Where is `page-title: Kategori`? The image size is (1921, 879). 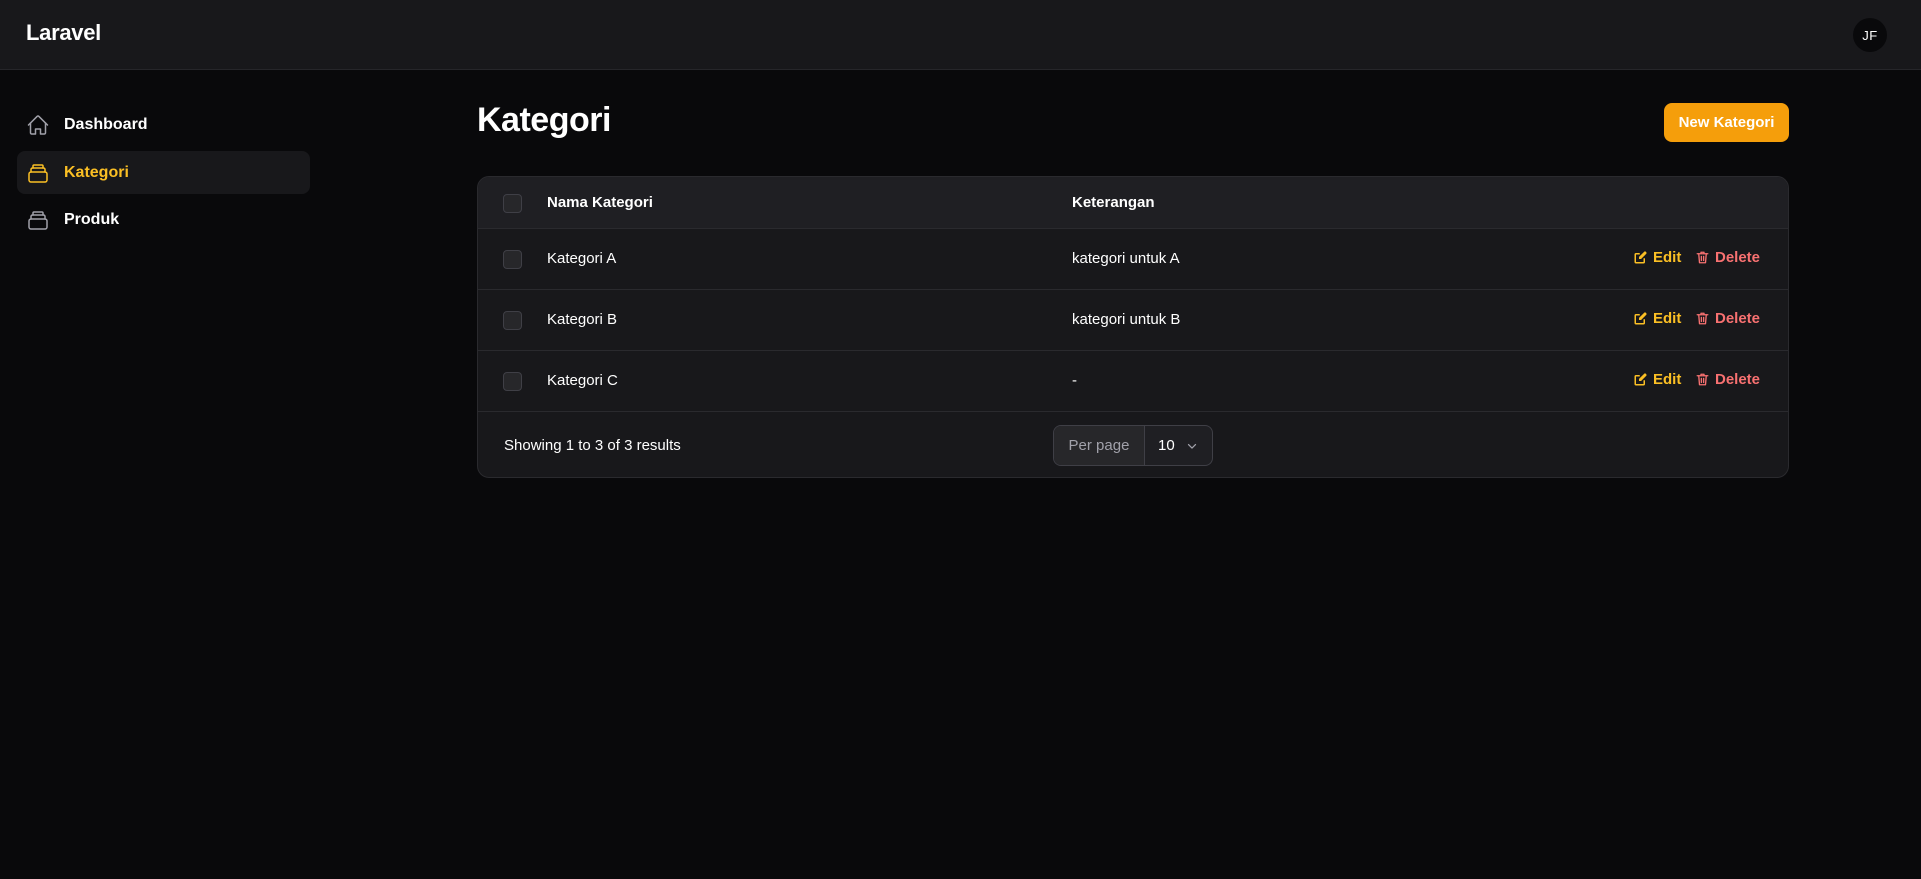 page-title: Kategori is located at coordinates (544, 120).